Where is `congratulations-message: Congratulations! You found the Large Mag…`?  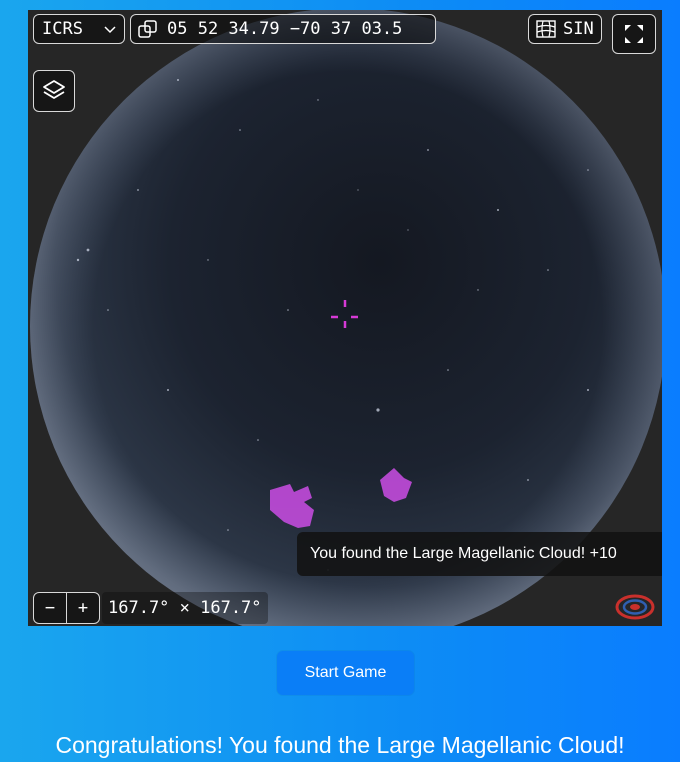 congratulations-message: Congratulations! You found the Large Mag… is located at coordinates (340, 745).